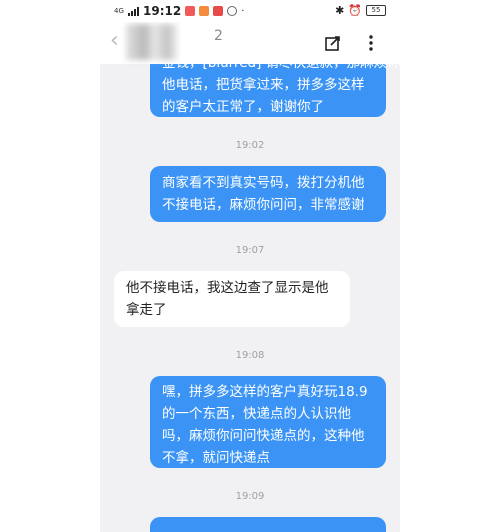  Describe the element at coordinates (114, 41) in the screenshot. I see `back-icon: ‹` at that location.